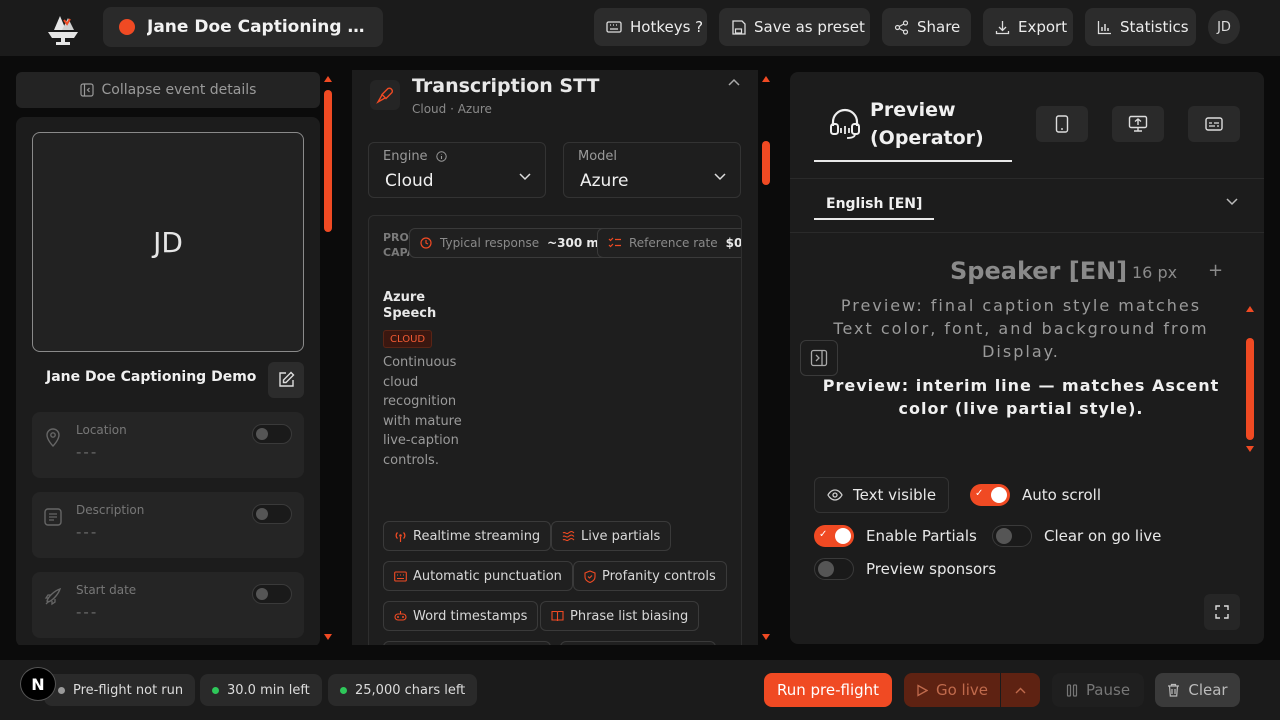 This screenshot has height=720, width=1280. Describe the element at coordinates (1197, 690) in the screenshot. I see `clear-button: Clear` at that location.